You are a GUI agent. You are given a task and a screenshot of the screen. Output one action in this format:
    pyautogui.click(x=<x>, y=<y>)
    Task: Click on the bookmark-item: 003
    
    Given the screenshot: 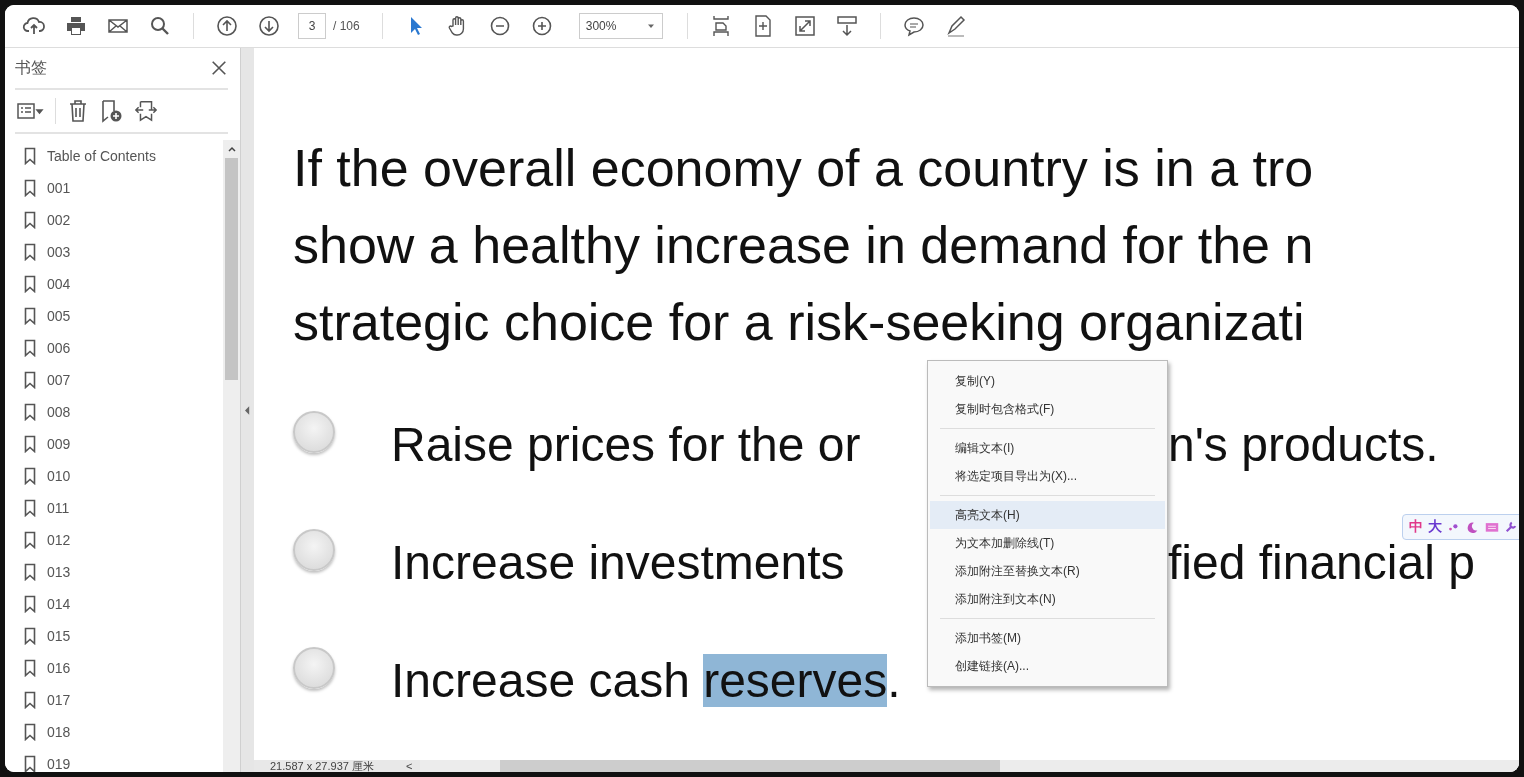 What is the action you would take?
    pyautogui.click(x=119, y=252)
    